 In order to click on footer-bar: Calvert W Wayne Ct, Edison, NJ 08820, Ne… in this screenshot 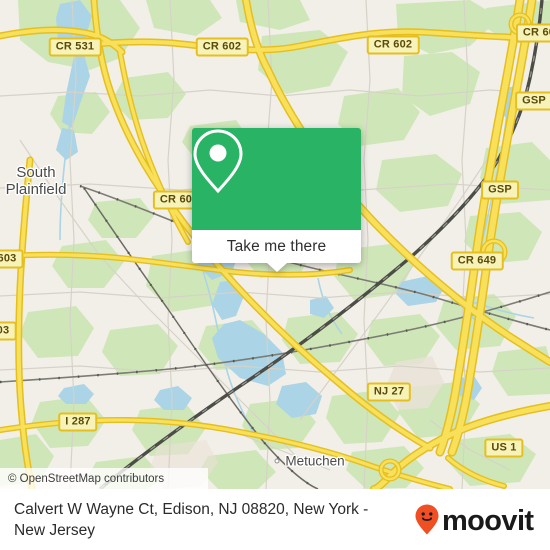, I will do `click(275, 519)`.